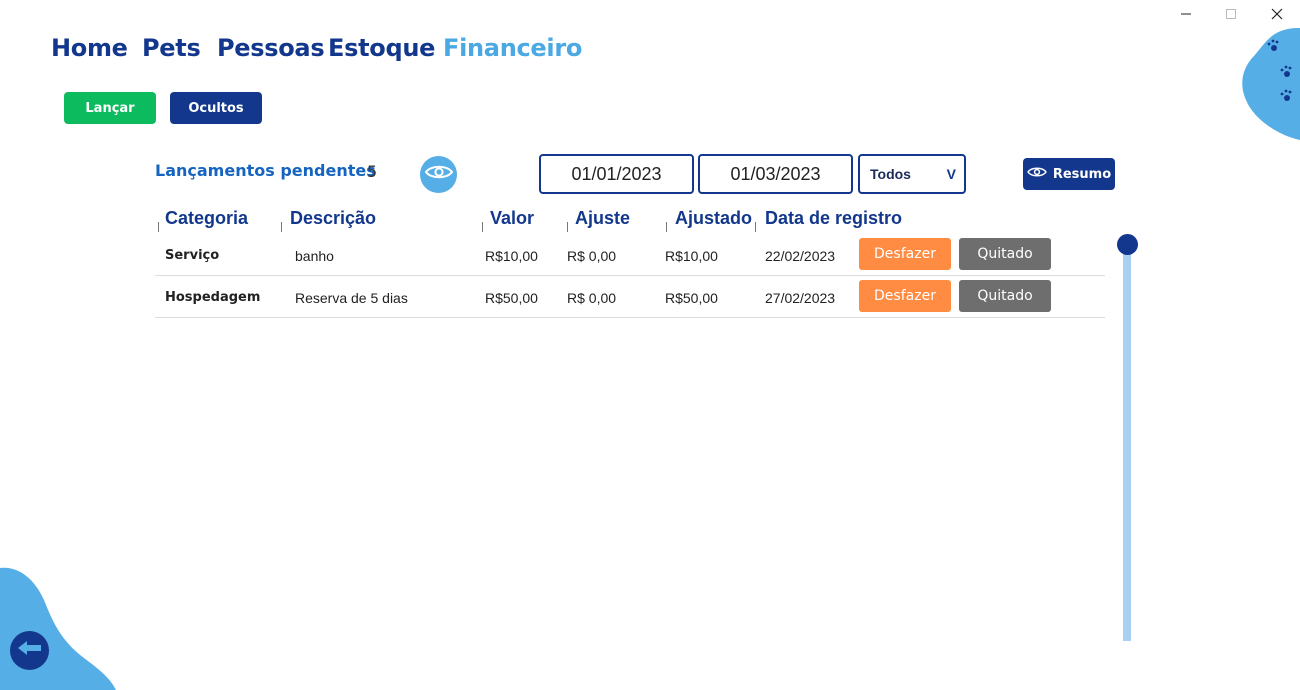  What do you see at coordinates (951, 174) in the screenshot?
I see `chevron-down-icon: V` at bounding box center [951, 174].